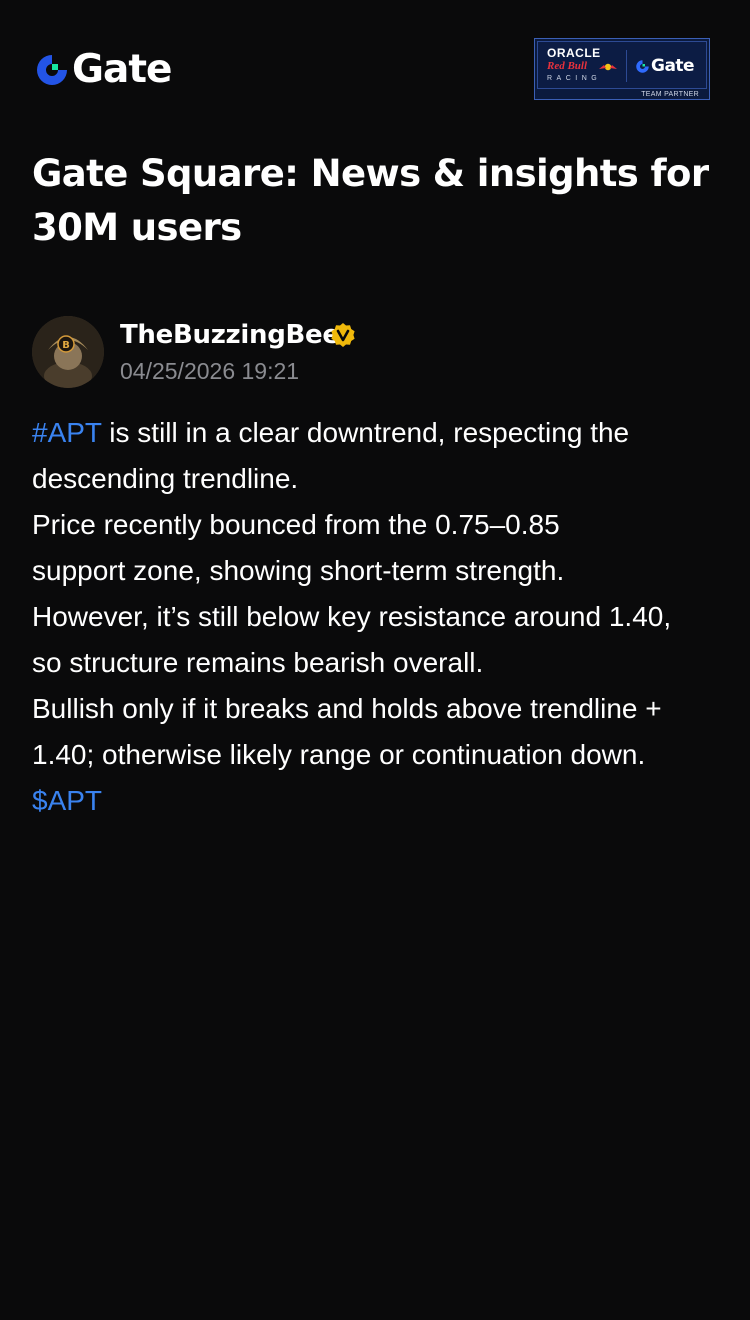 The width and height of the screenshot is (750, 1320). Describe the element at coordinates (622, 65) in the screenshot. I see `partner-badge-frame: ORACLE Red Bull RACING Gate` at that location.